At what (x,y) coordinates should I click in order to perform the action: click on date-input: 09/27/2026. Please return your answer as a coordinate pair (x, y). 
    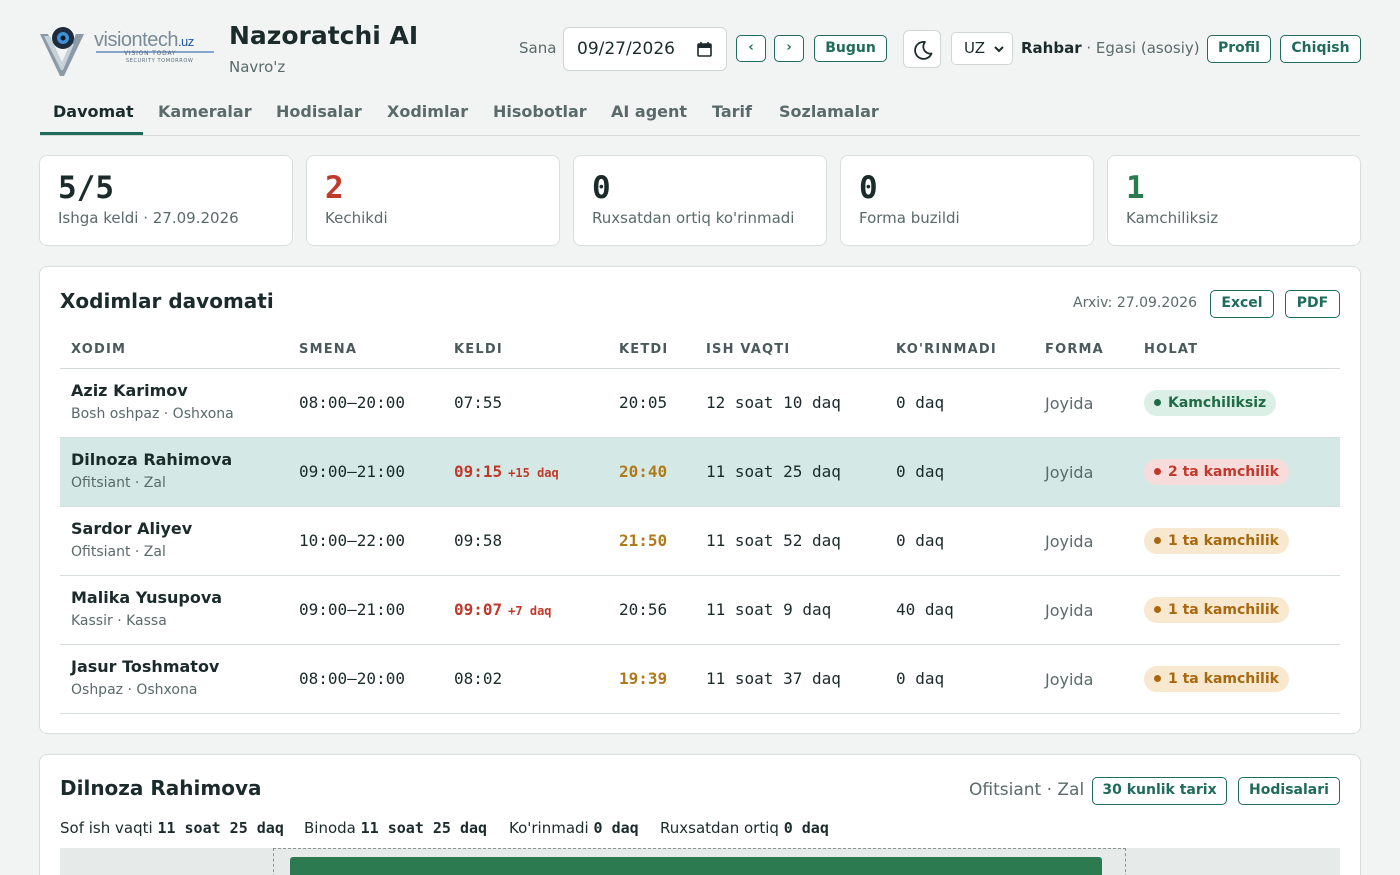
    Looking at the image, I should click on (645, 49).